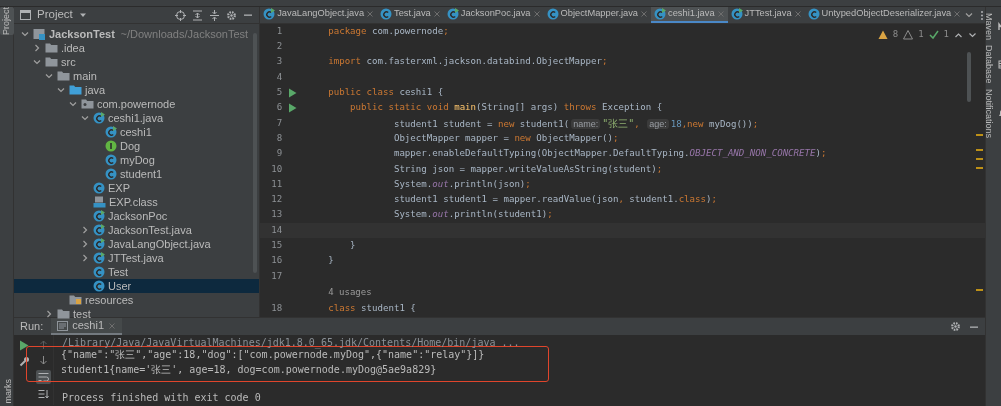 The width and height of the screenshot is (1001, 406). Describe the element at coordinates (276, 308) in the screenshot. I see `line-number: 18` at that location.